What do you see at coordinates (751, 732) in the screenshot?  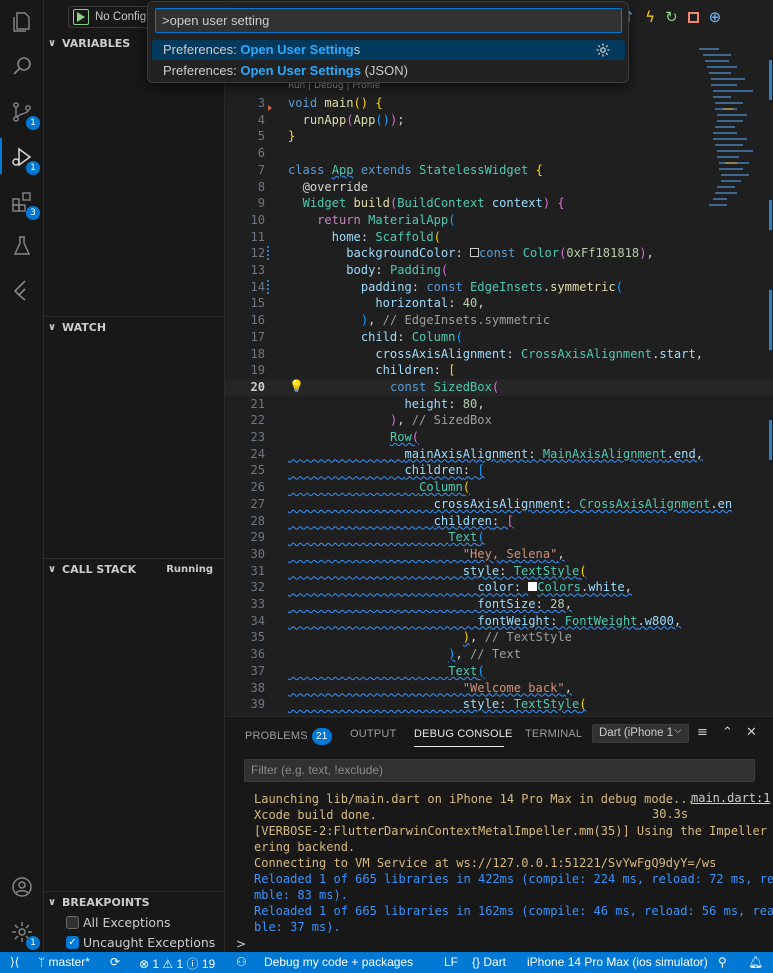 I see `close-panel-icon: ✕` at bounding box center [751, 732].